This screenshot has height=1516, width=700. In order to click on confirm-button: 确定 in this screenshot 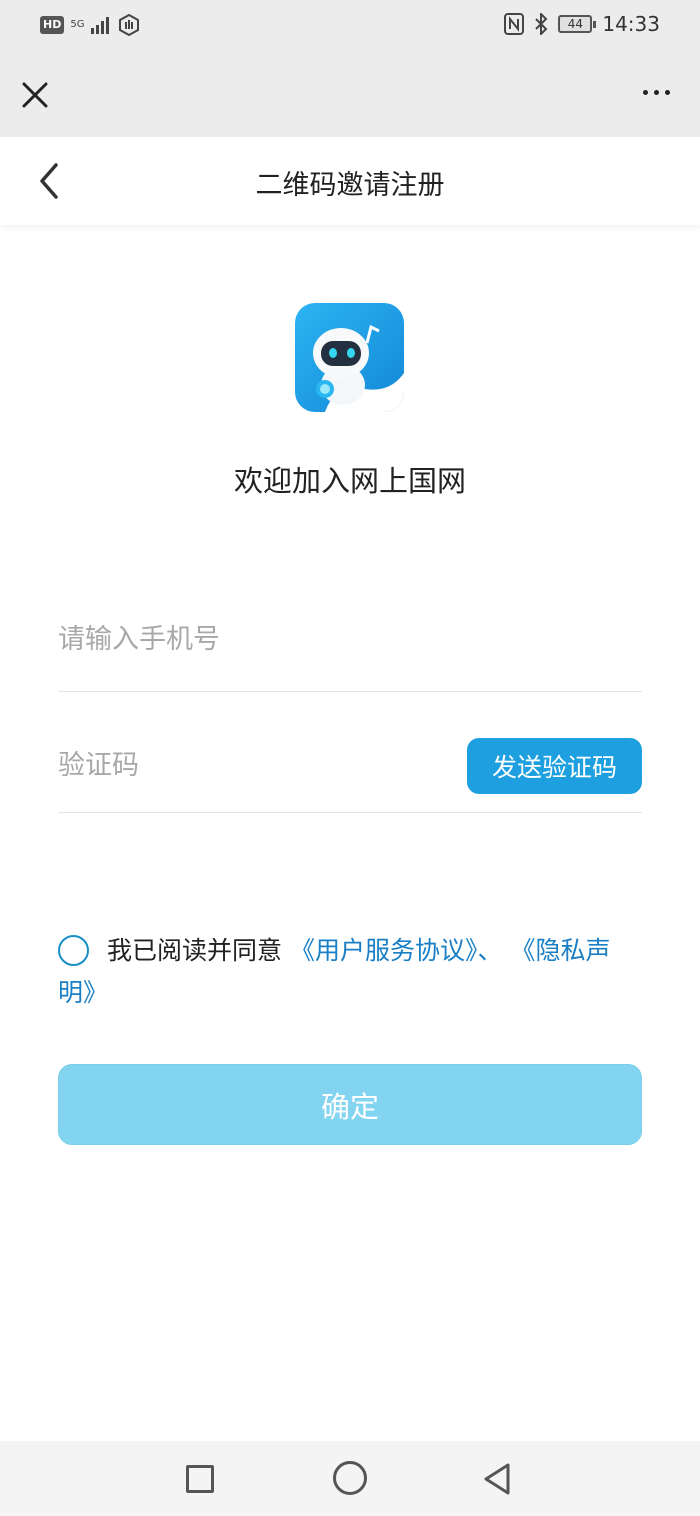, I will do `click(350, 1104)`.